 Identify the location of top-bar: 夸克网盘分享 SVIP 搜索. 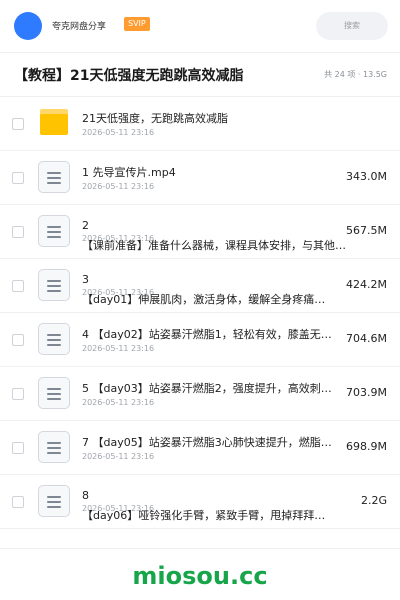
(200, 26).